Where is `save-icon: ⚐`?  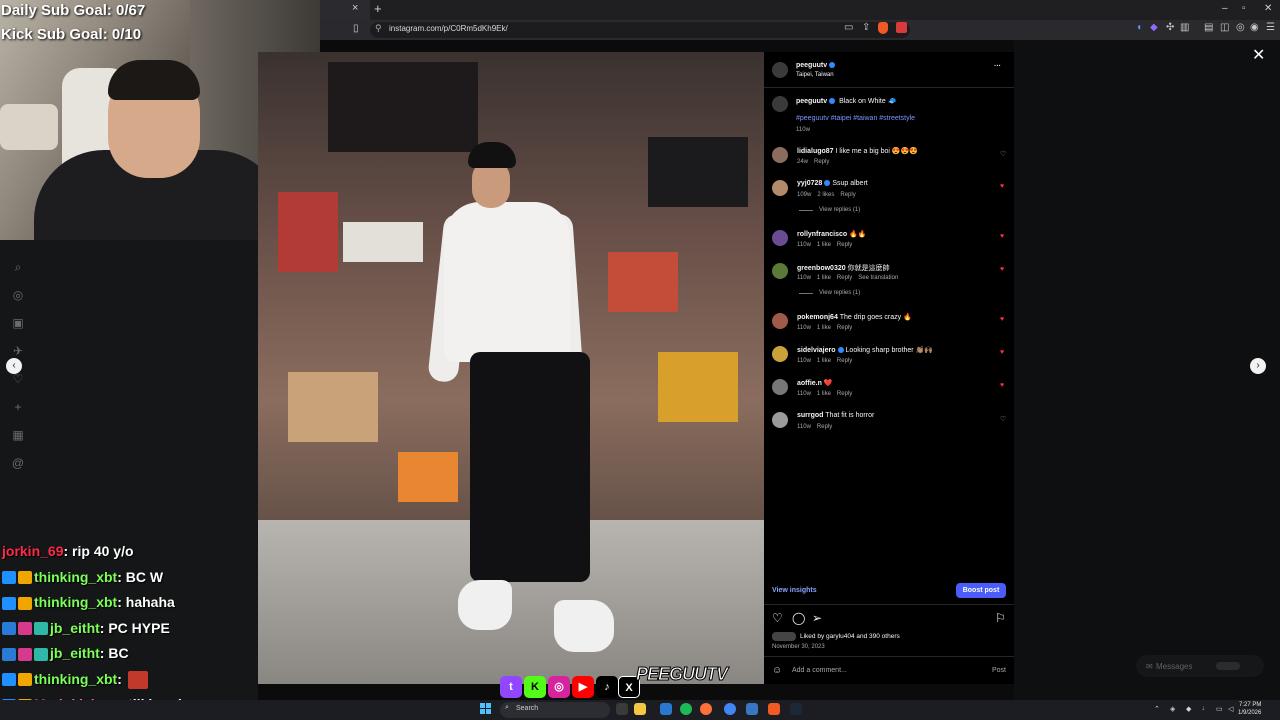 save-icon: ⚐ is located at coordinates (1000, 618).